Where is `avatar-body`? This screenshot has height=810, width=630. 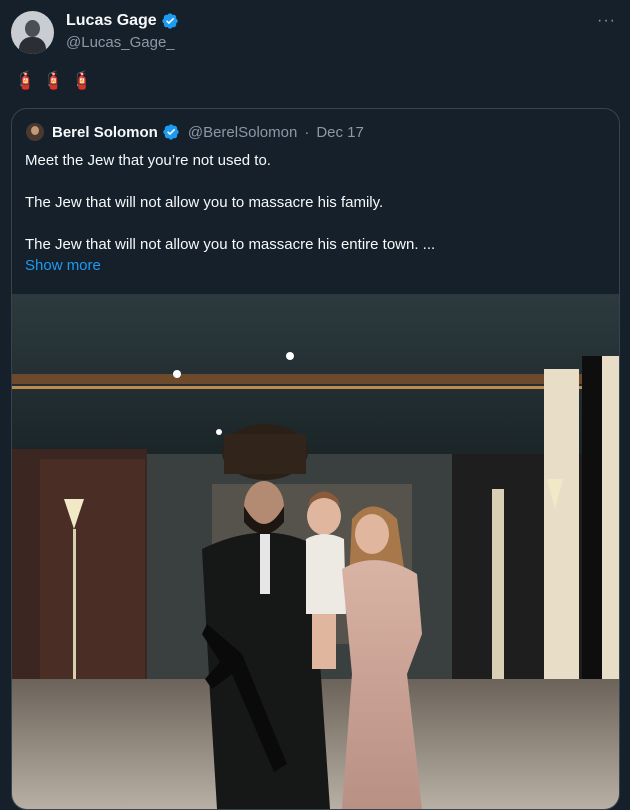
avatar-body is located at coordinates (32, 45).